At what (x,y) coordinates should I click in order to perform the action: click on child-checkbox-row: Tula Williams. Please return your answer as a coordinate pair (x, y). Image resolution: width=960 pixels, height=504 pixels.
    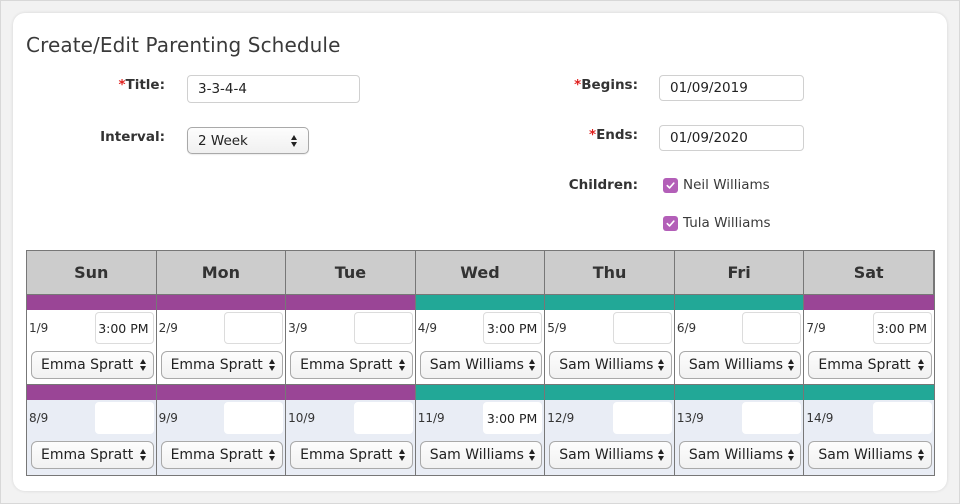
    Looking at the image, I should click on (717, 223).